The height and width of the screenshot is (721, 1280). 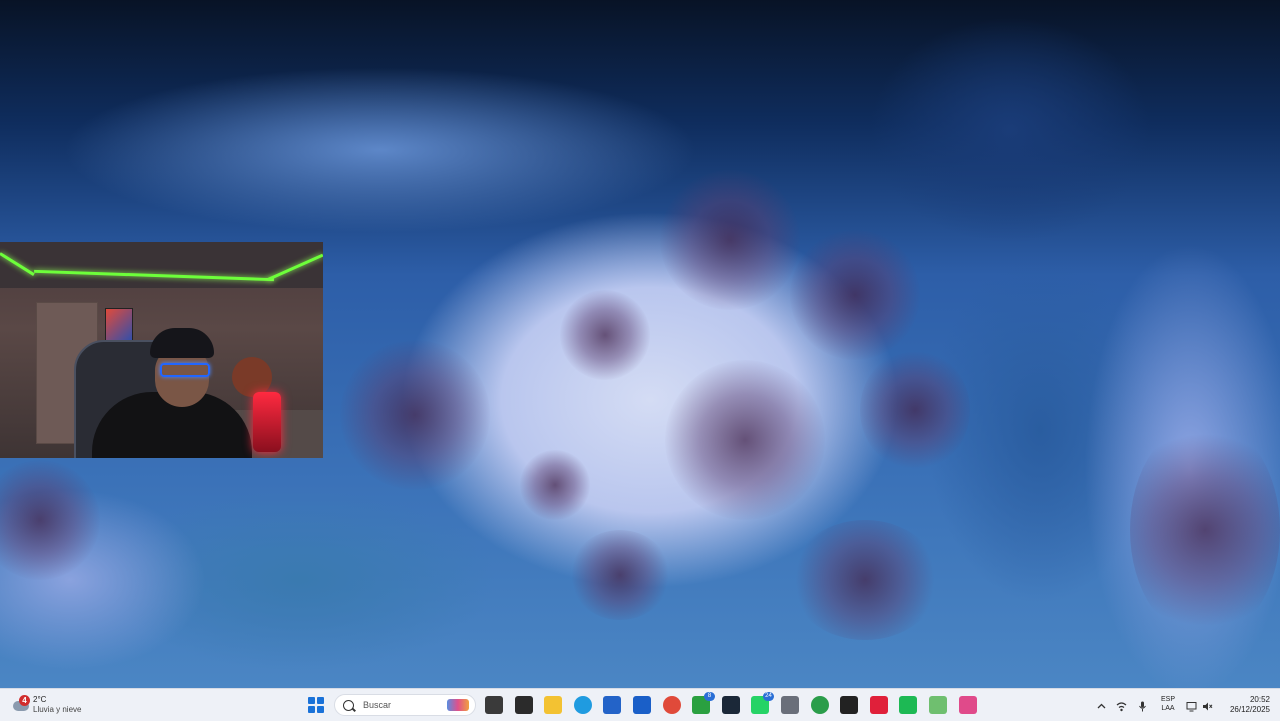 What do you see at coordinates (553, 705) in the screenshot?
I see `file-explorer-icon` at bounding box center [553, 705].